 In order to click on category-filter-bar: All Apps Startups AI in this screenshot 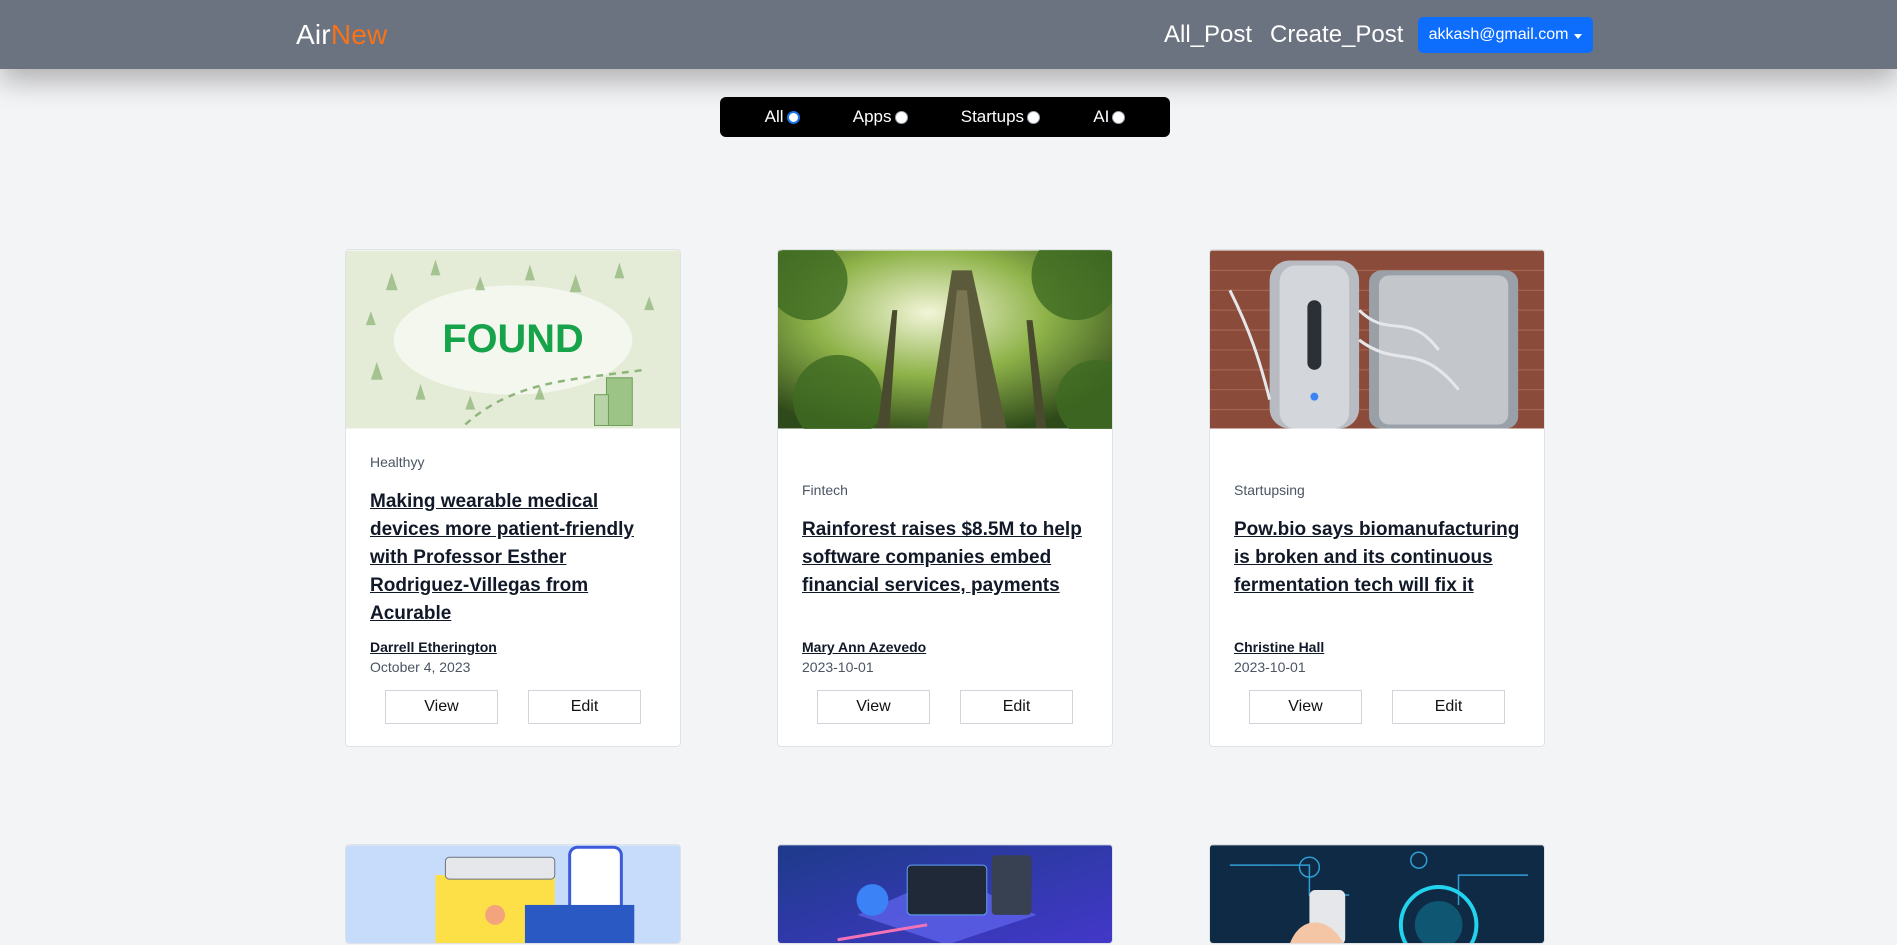, I will do `click(945, 117)`.